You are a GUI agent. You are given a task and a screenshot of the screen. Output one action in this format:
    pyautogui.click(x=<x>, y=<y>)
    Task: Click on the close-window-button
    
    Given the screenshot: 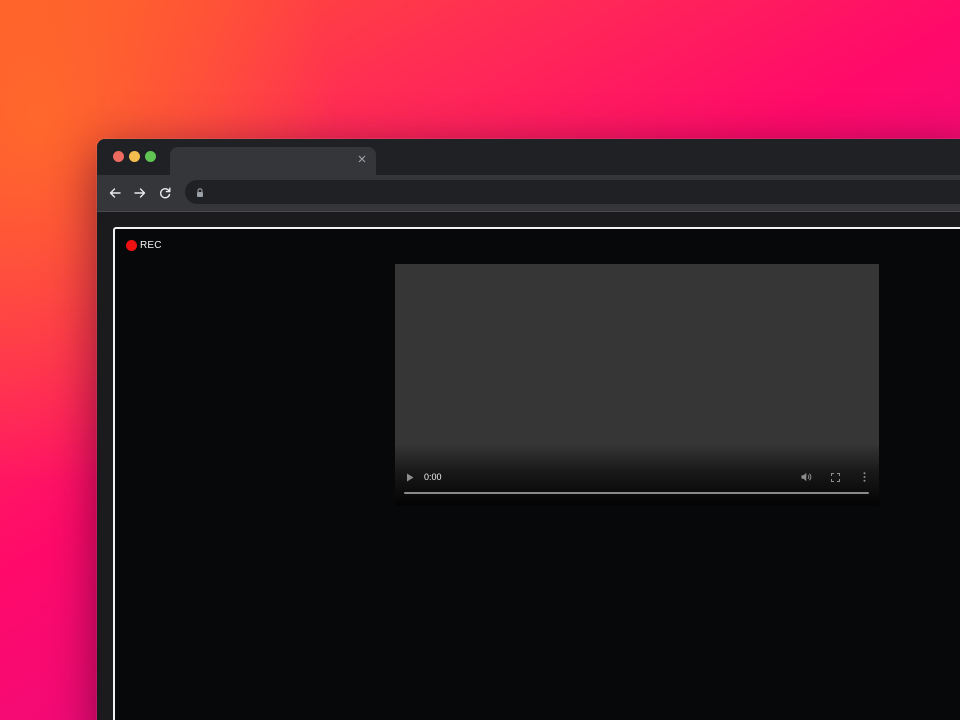 What is the action you would take?
    pyautogui.click(x=118, y=156)
    